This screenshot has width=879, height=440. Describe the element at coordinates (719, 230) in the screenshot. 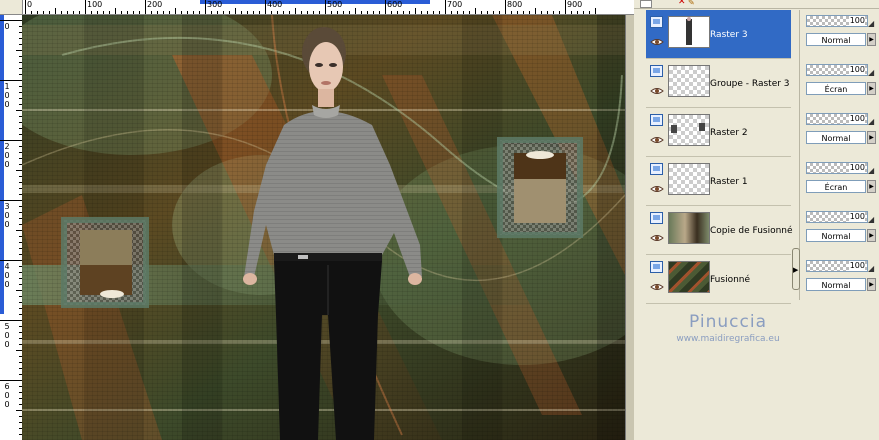

I see `layer-row: Copie de Fusionné` at that location.